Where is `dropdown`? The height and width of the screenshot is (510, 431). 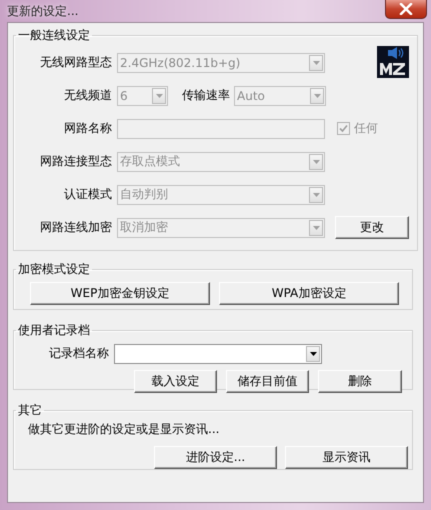 dropdown is located at coordinates (218, 354).